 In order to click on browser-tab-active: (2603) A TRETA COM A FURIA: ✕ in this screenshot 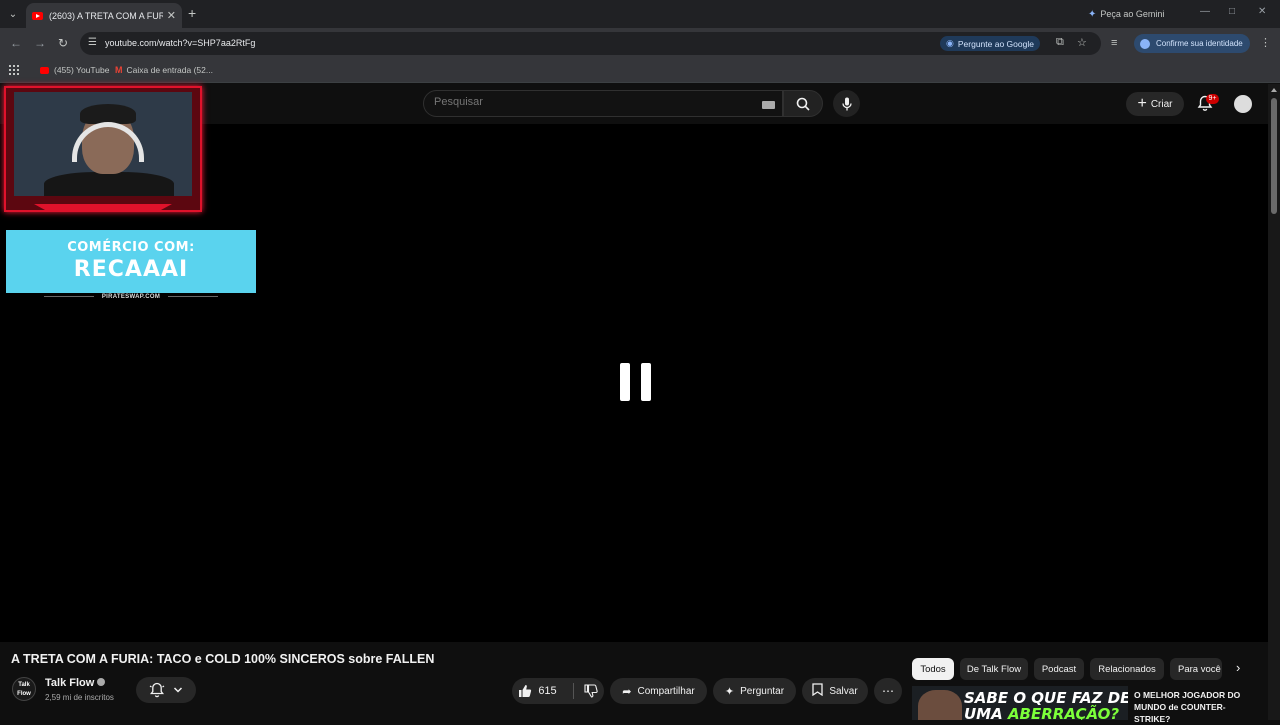, I will do `click(104, 15)`.